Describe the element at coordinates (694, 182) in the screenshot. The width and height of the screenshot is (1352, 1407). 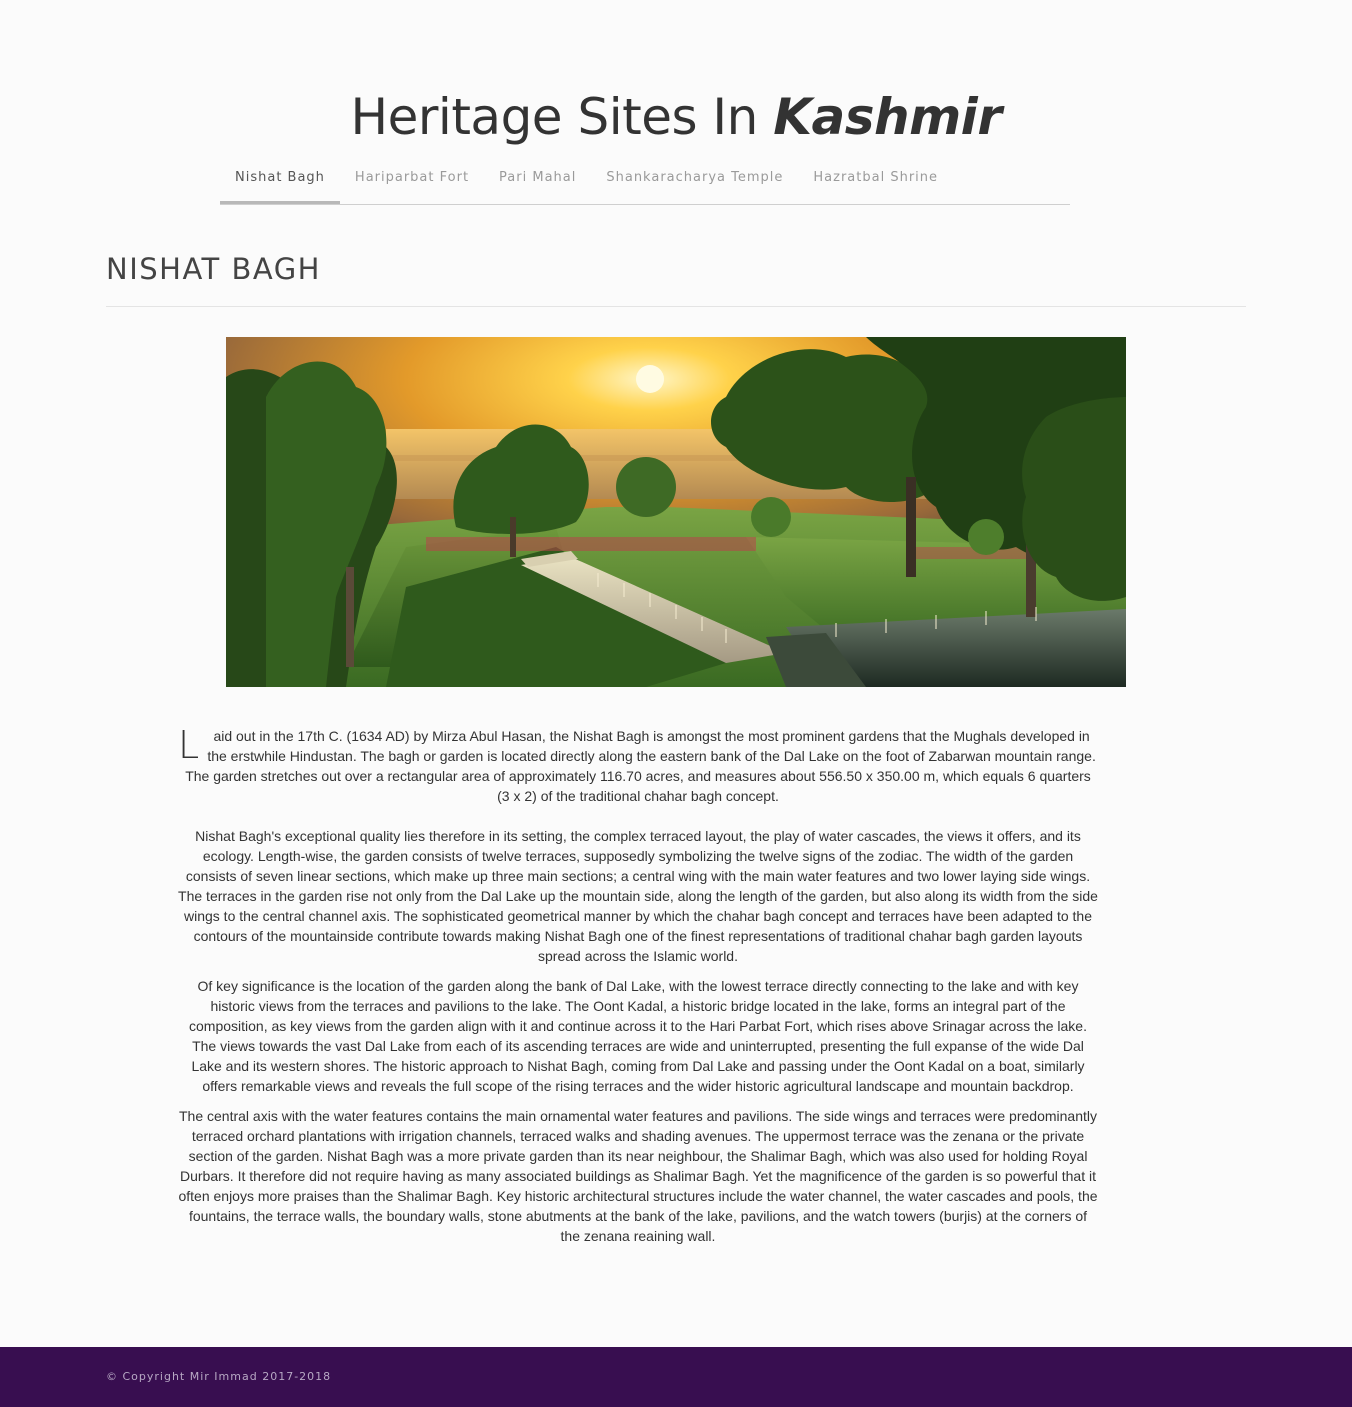
I see `nav-item-shankaracharya-temple: Shankaracharya Temple` at that location.